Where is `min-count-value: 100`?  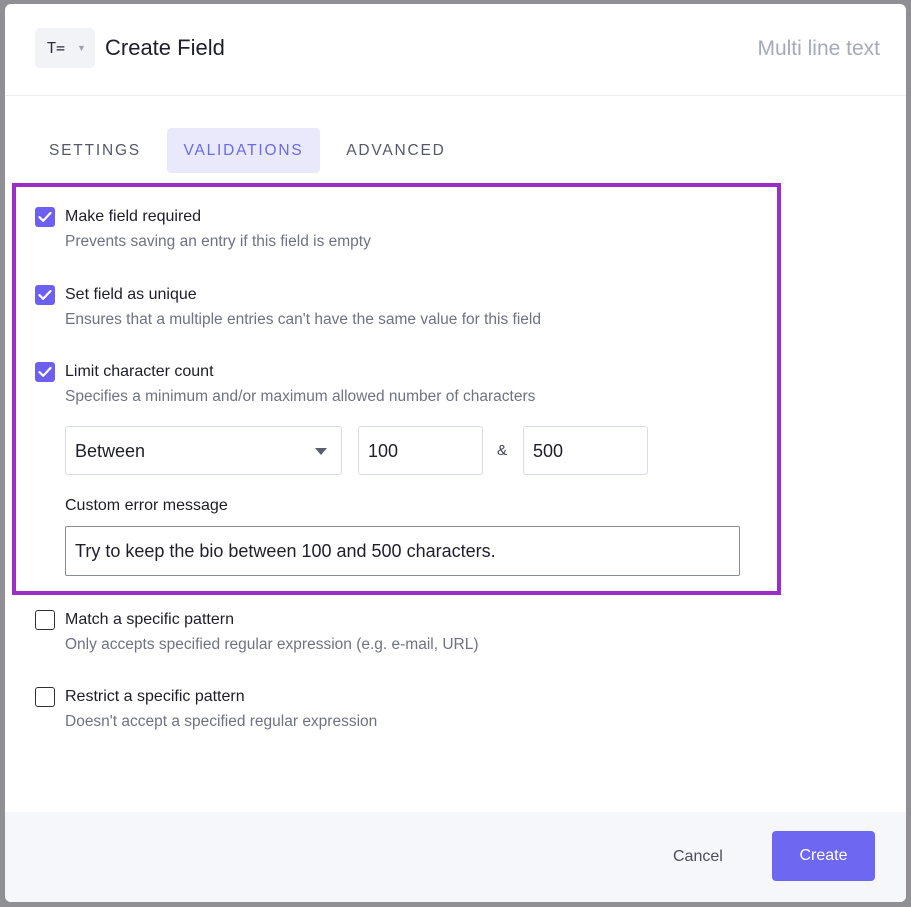 min-count-value: 100 is located at coordinates (383, 451).